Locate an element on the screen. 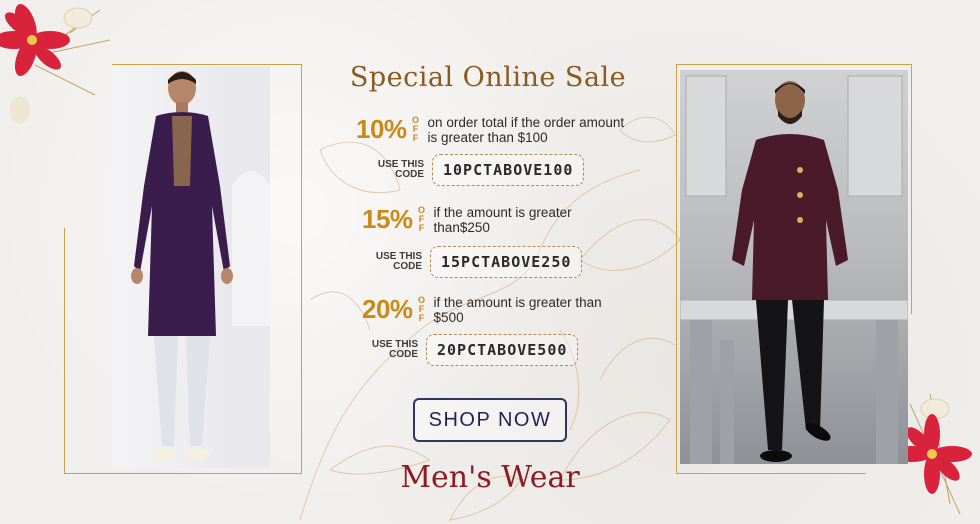 Image resolution: width=980 pixels, height=524 pixels. shop-now-button: SHOP NOW is located at coordinates (490, 420).